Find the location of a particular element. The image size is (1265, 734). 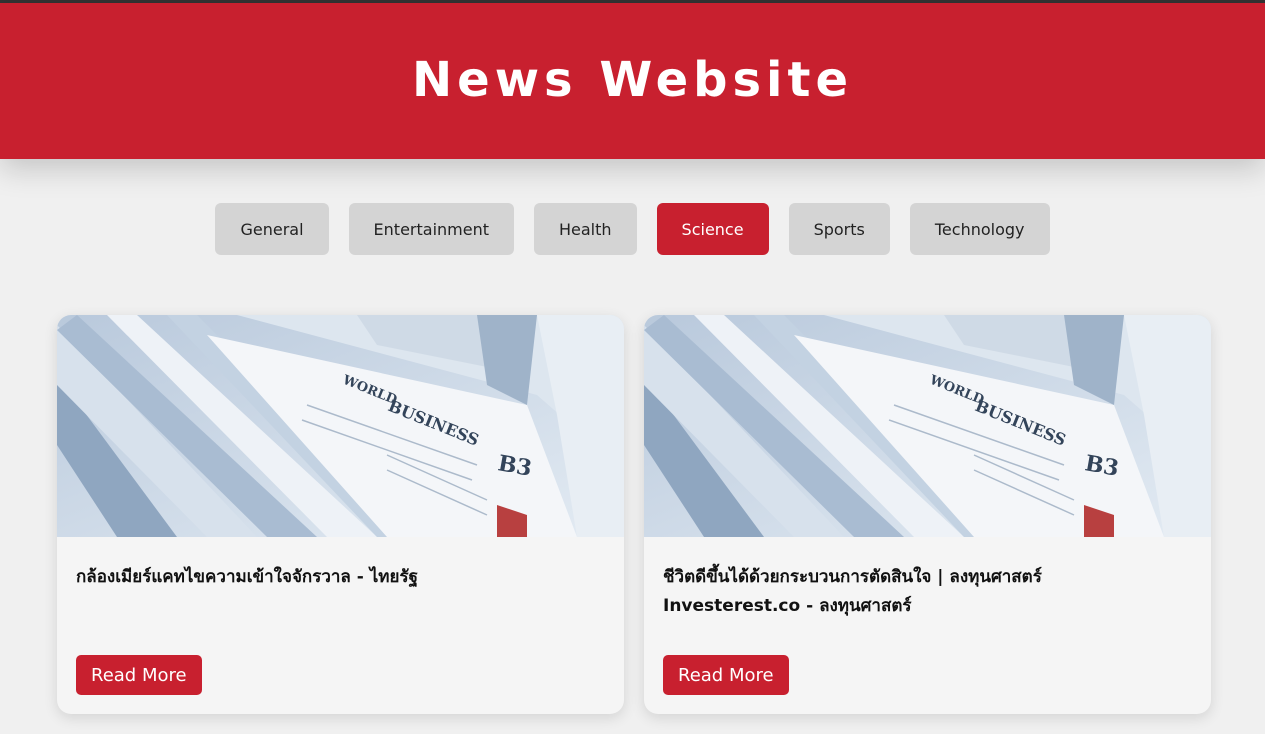

category-science-button: Science is located at coordinates (712, 229).